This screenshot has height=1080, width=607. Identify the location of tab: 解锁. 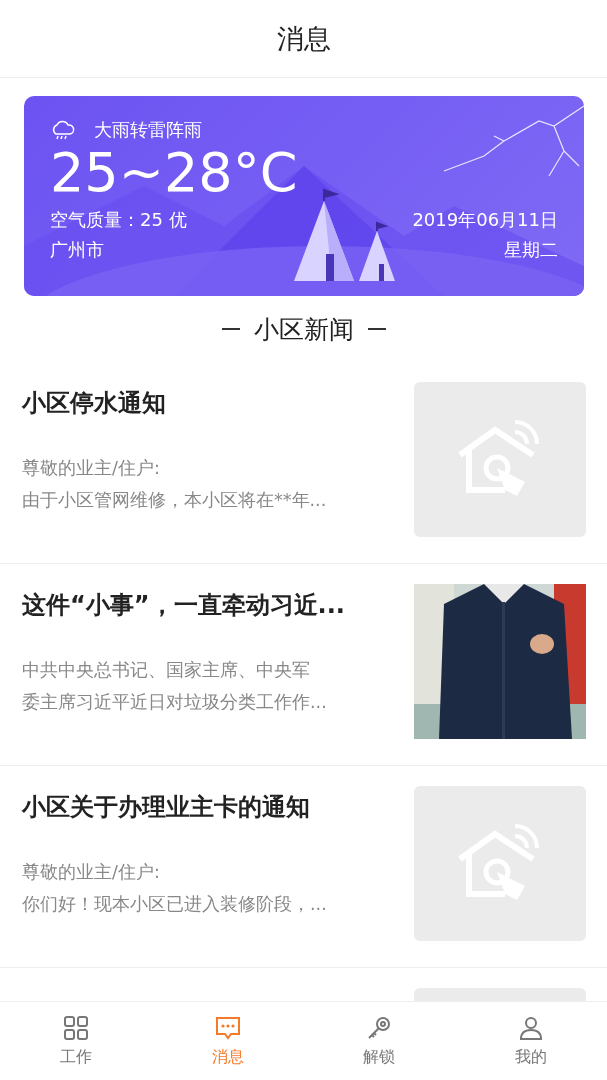
(379, 1041).